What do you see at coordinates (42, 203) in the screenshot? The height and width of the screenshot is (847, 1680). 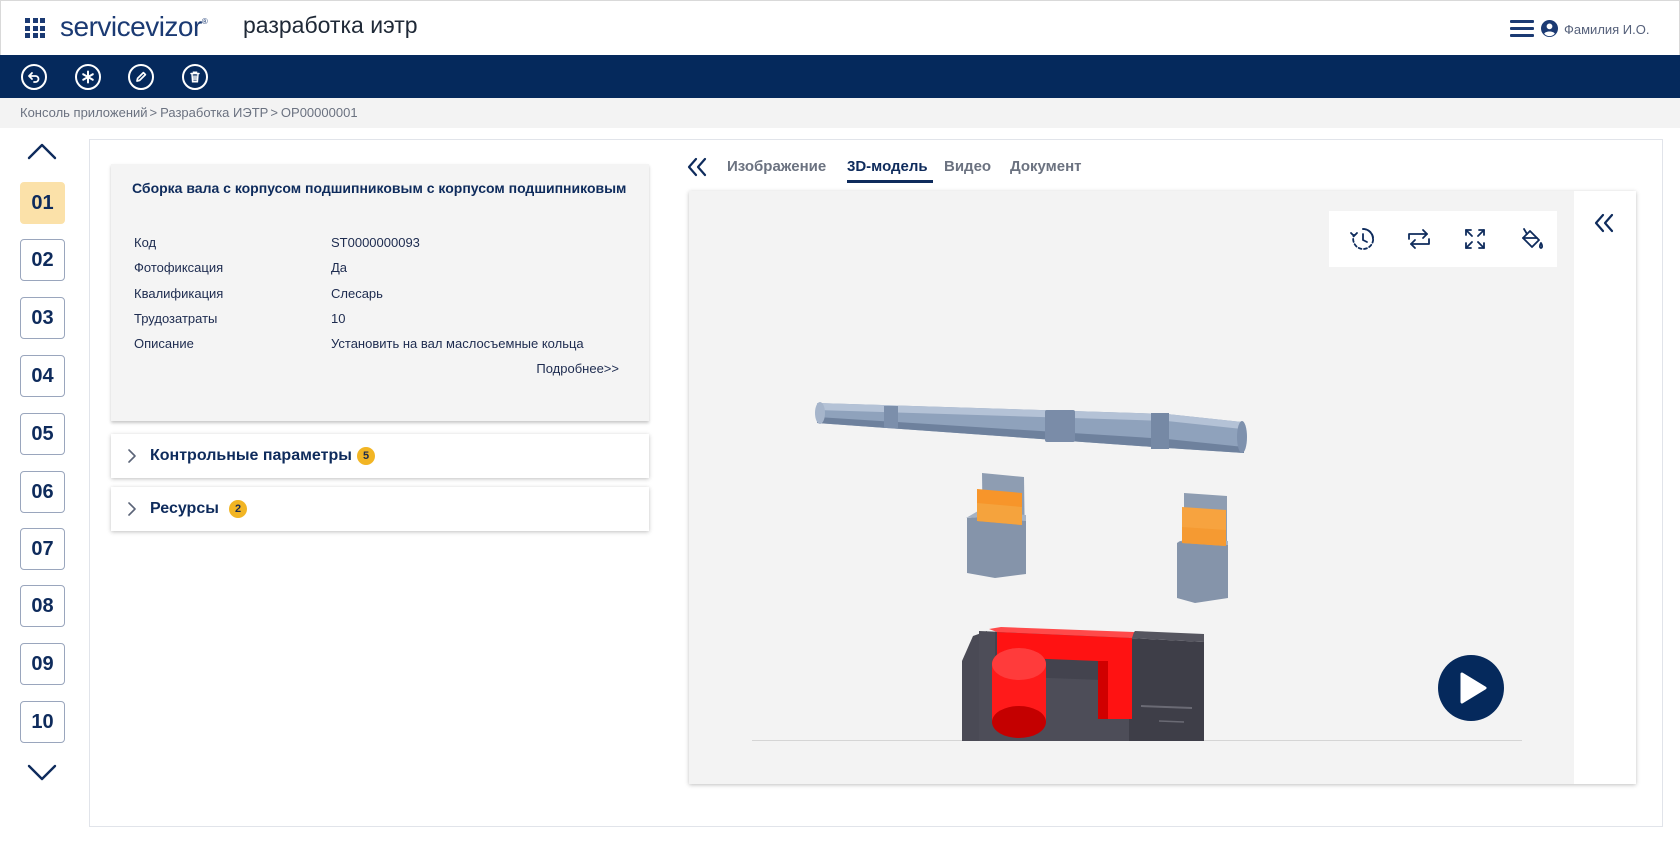 I see `step-01: 01` at bounding box center [42, 203].